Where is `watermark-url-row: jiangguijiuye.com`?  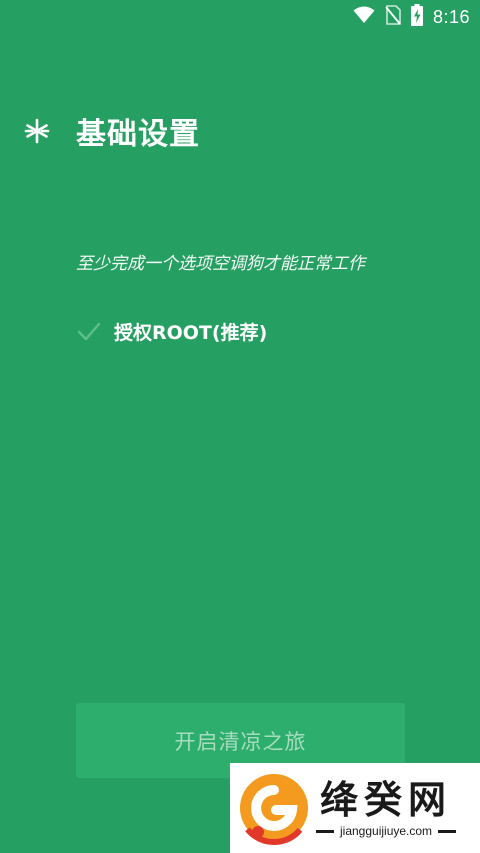
watermark-url-row: jiangguijiuye.com is located at coordinates (386, 831).